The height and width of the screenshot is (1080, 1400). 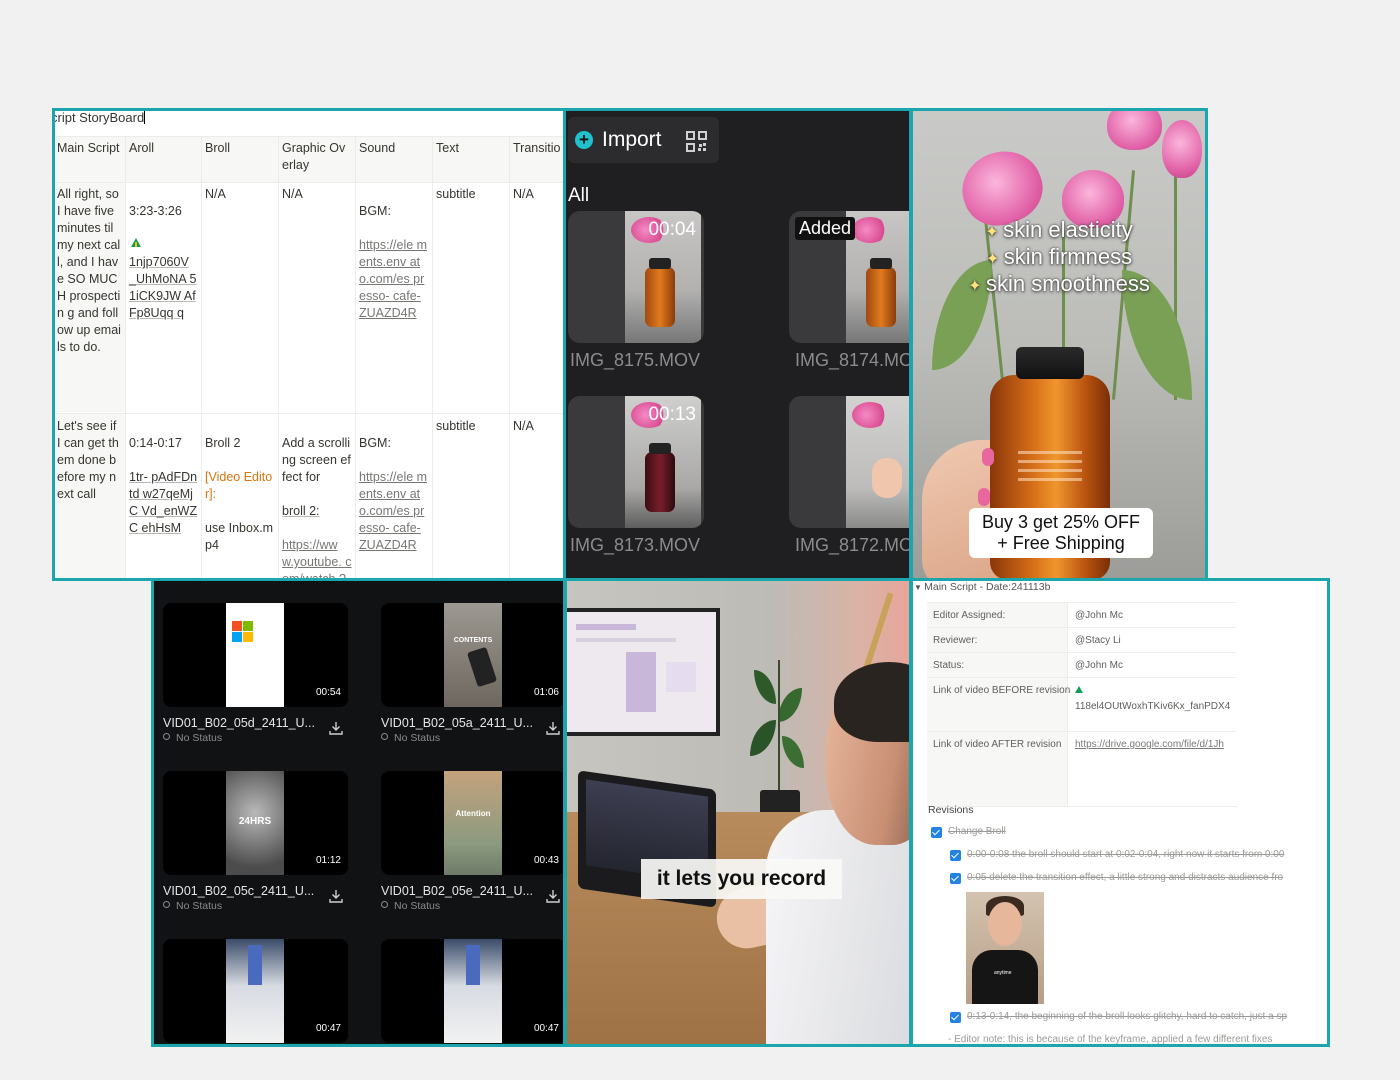 I want to click on clip-thumbnail: Added, so click(x=849, y=277).